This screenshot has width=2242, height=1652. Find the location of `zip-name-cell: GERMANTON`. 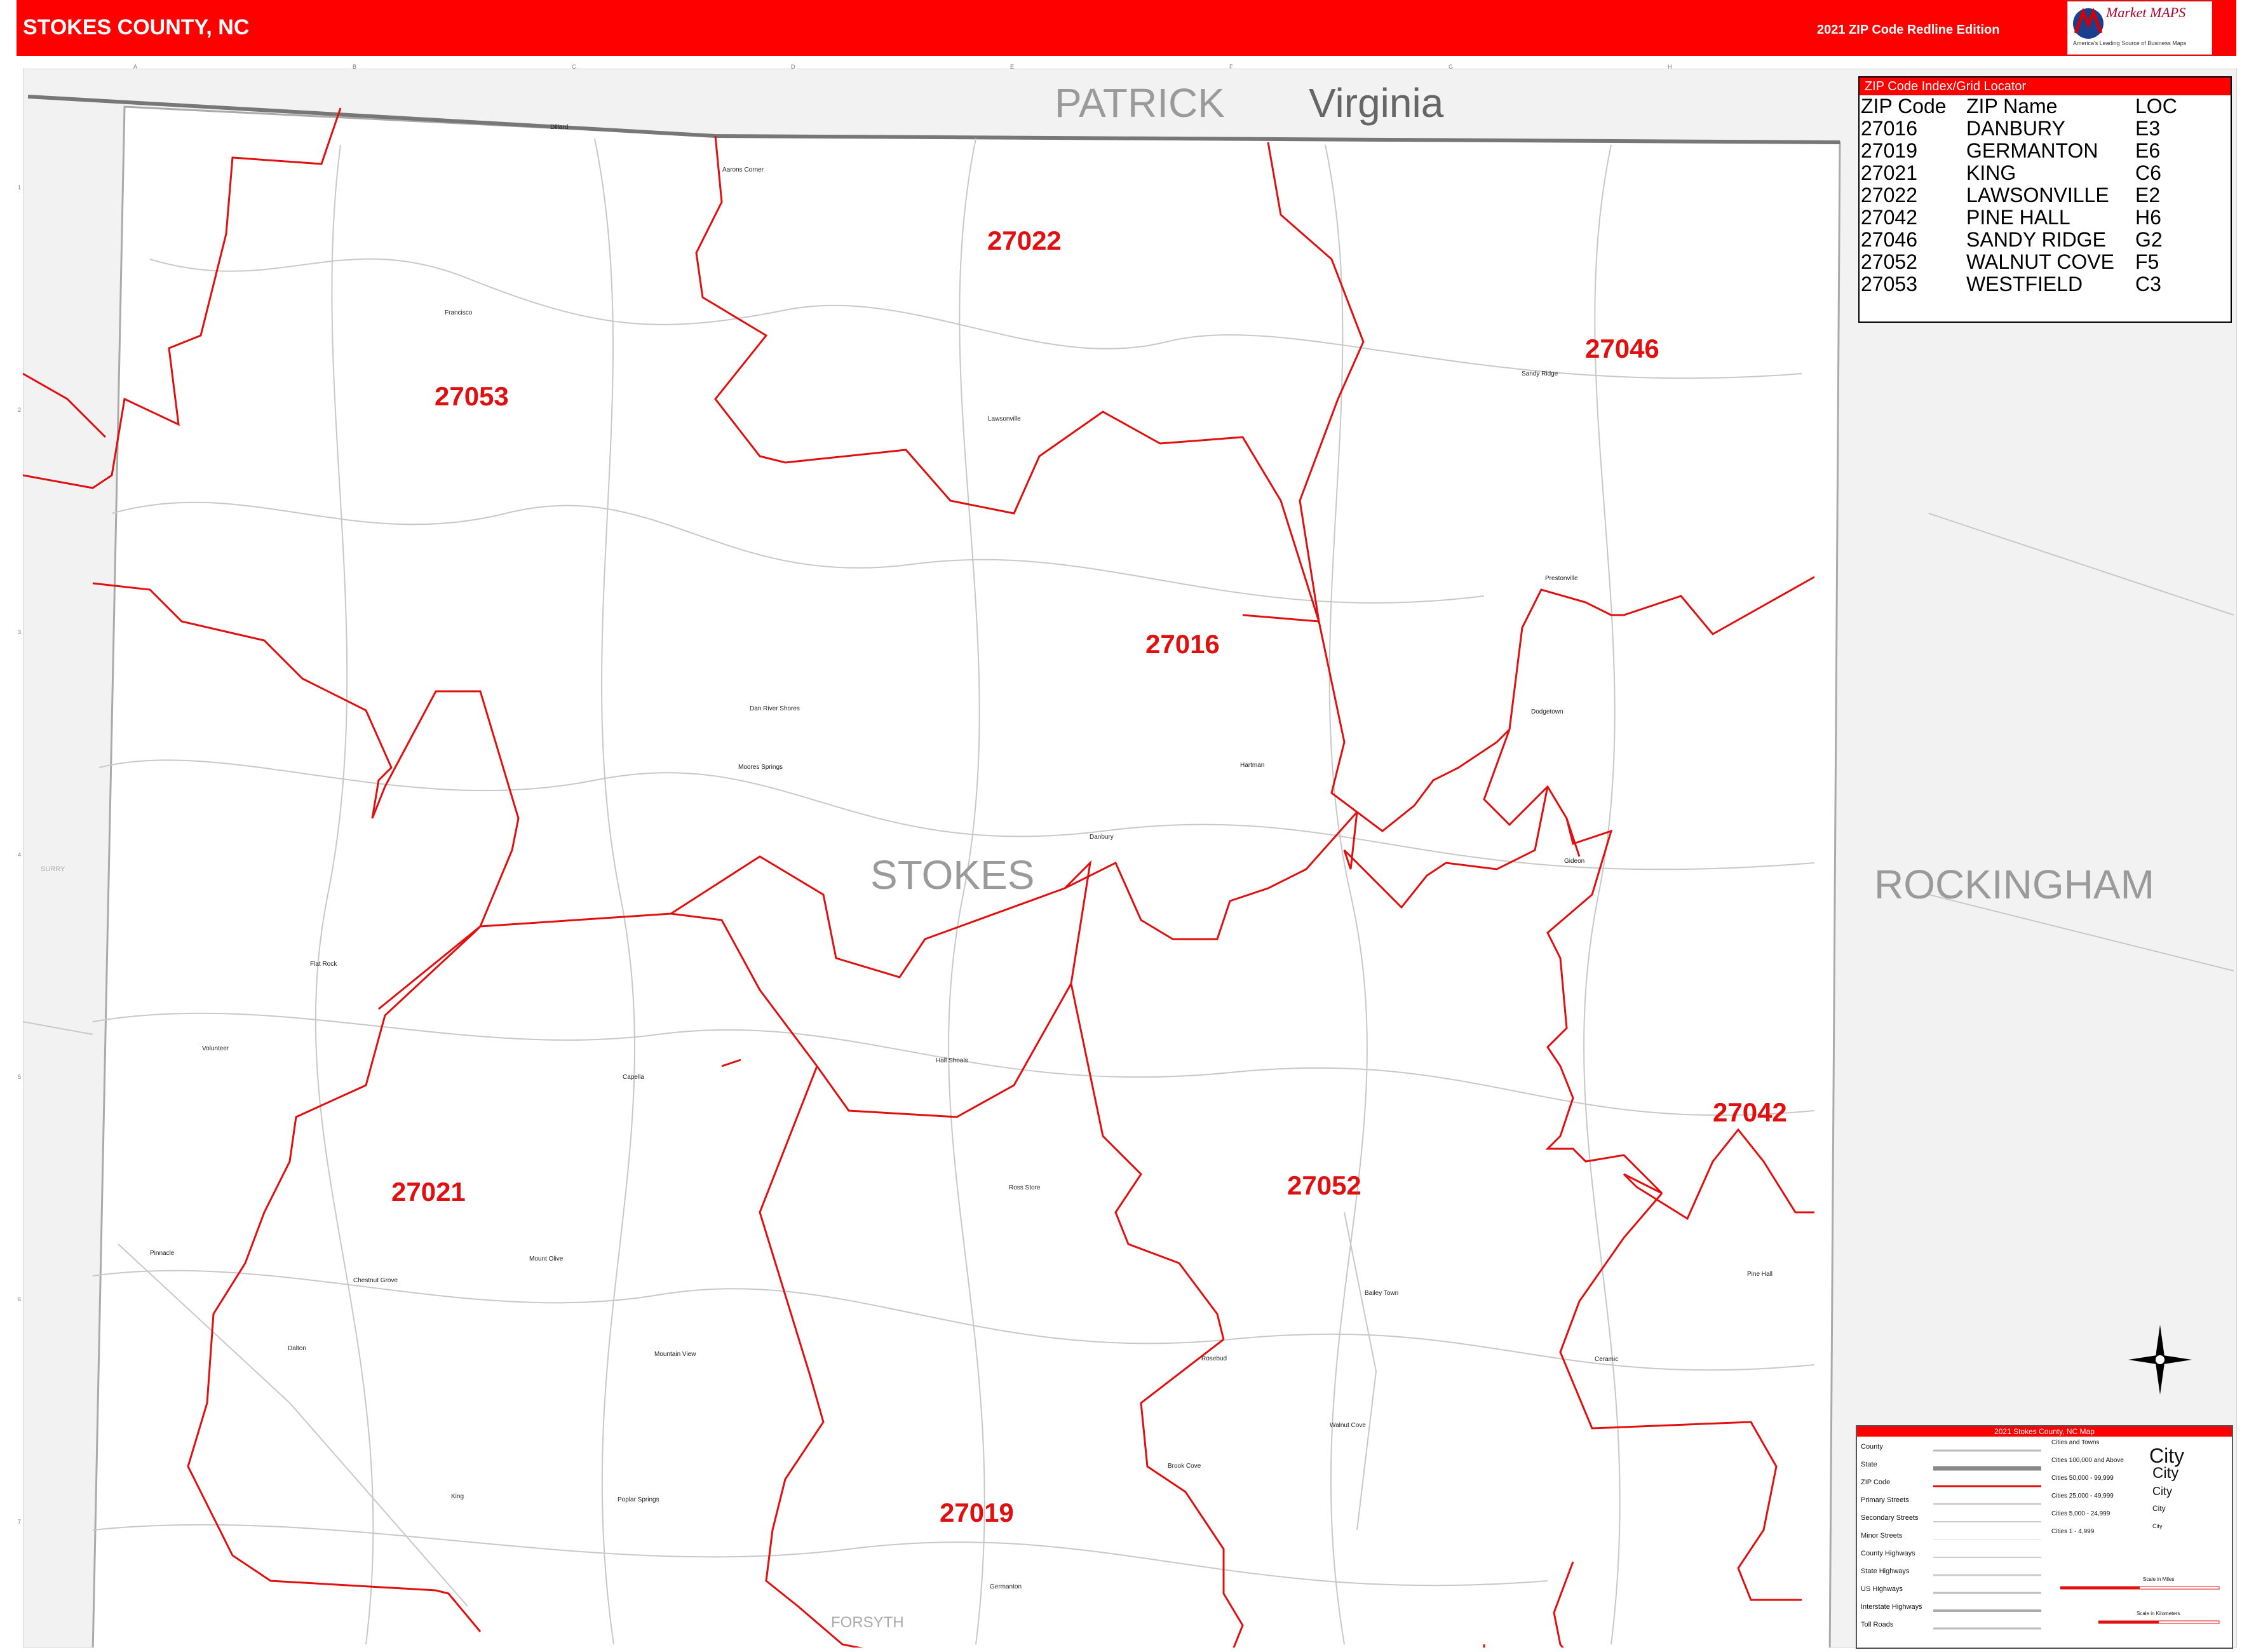

zip-name-cell: GERMANTON is located at coordinates (2032, 150).